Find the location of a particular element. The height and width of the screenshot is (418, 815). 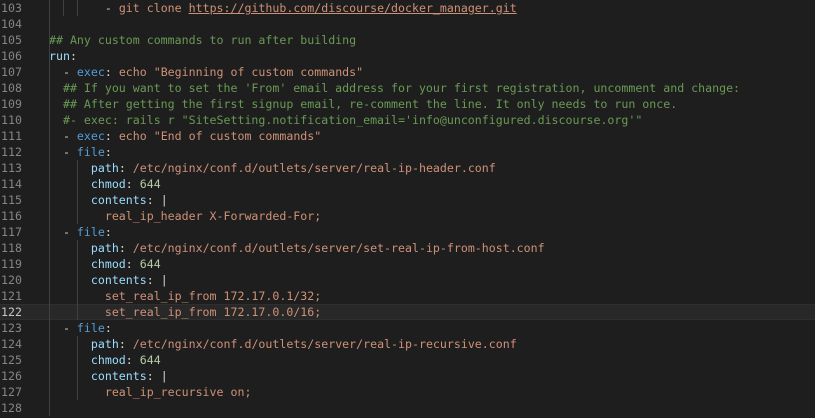

code-line: 127 real_ip_recursive on; is located at coordinates (407, 392).